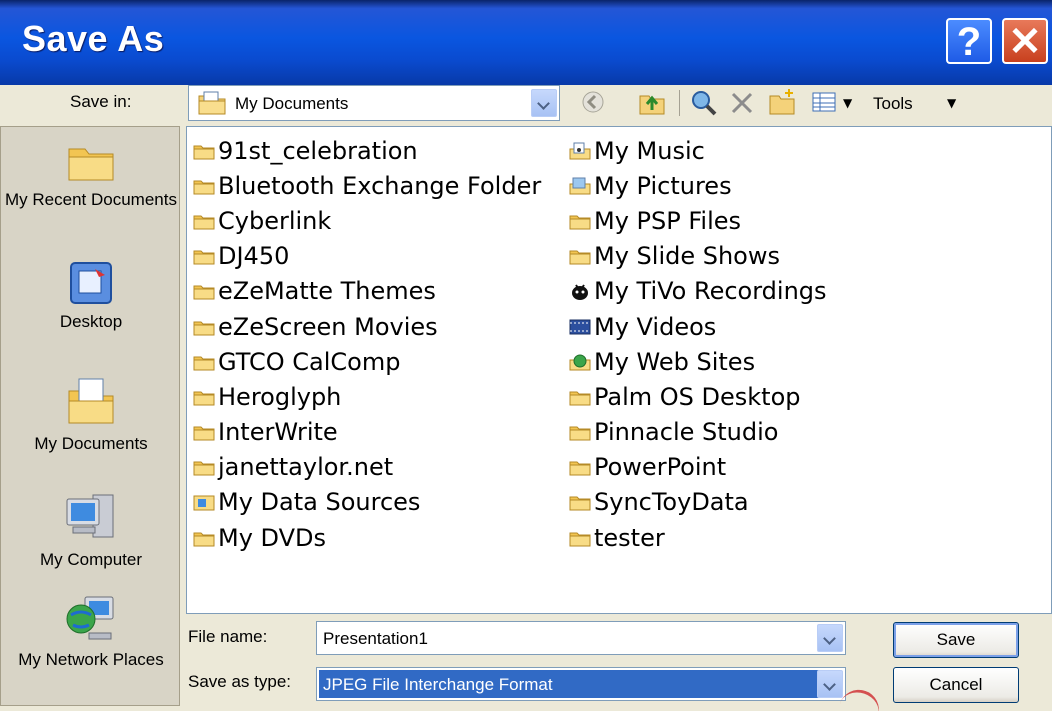 This screenshot has height=711, width=1052. Describe the element at coordinates (272, 537) in the screenshot. I see `file-item-label: My DVDs` at that location.